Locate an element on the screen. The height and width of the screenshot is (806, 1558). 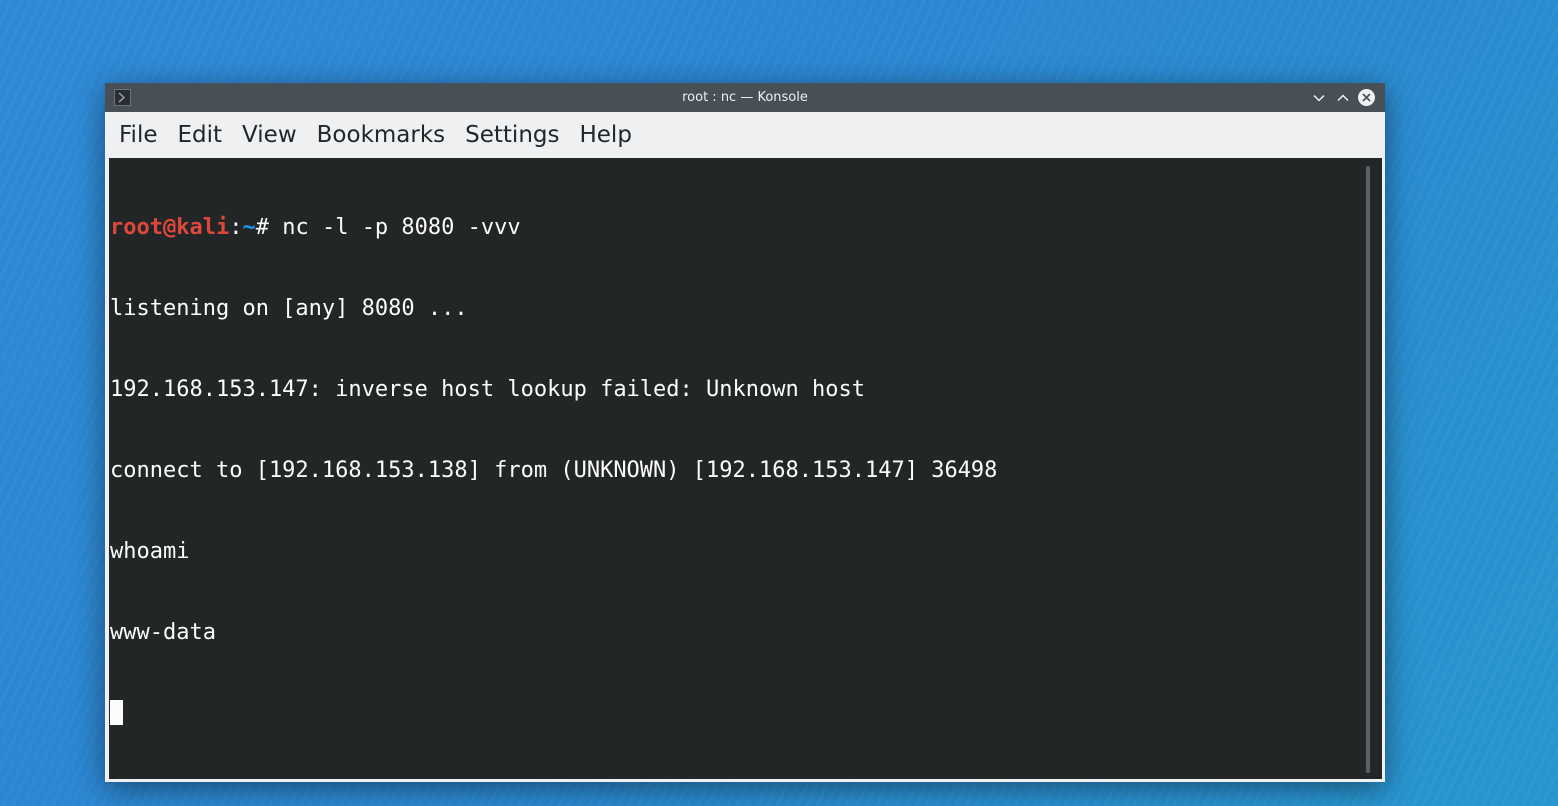
prompt-user-host: root@kali is located at coordinates (170, 227).